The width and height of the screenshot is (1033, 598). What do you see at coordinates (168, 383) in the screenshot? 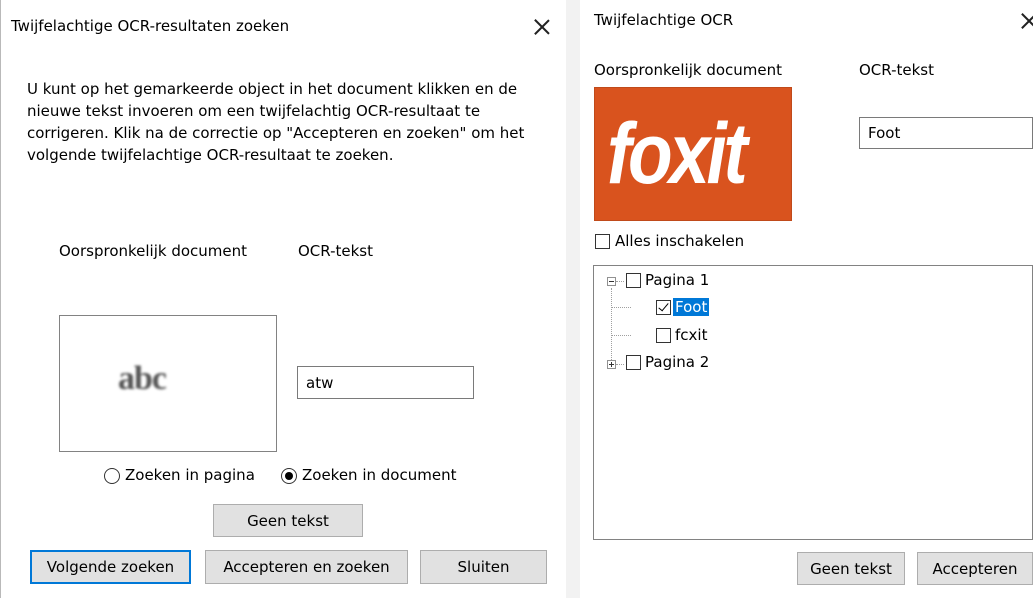
I see `original-preview: abc` at bounding box center [168, 383].